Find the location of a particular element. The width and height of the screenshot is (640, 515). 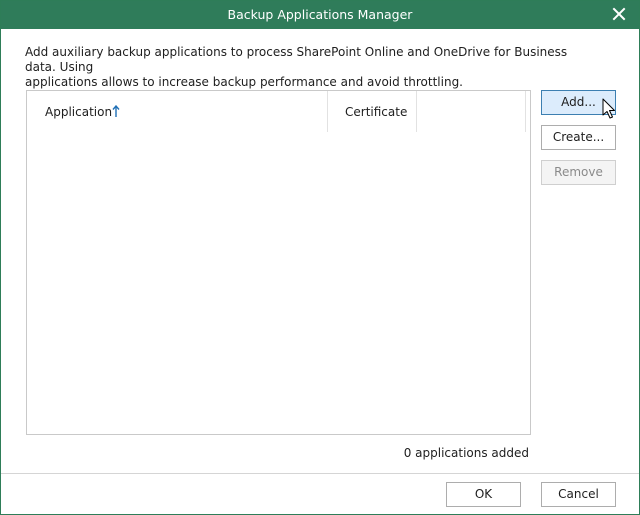

column-label-application: Application is located at coordinates (79, 112).